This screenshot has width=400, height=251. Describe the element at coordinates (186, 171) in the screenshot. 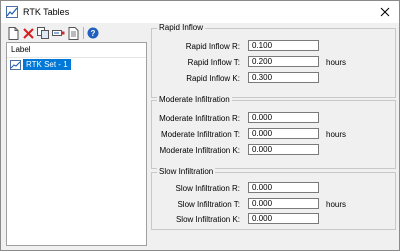

I see `group-title: Slow Infiltration` at that location.